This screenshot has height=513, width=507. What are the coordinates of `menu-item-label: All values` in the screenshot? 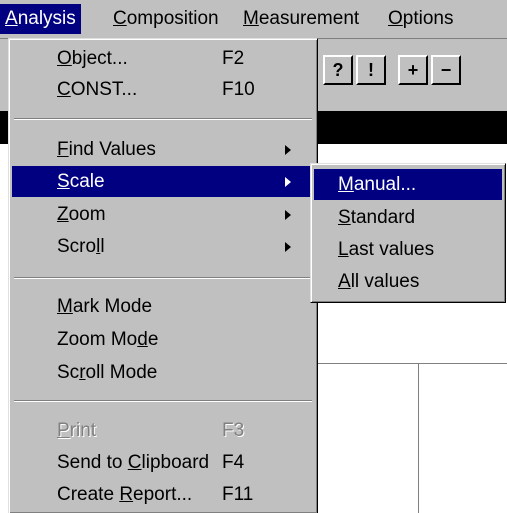 It's located at (378, 281).